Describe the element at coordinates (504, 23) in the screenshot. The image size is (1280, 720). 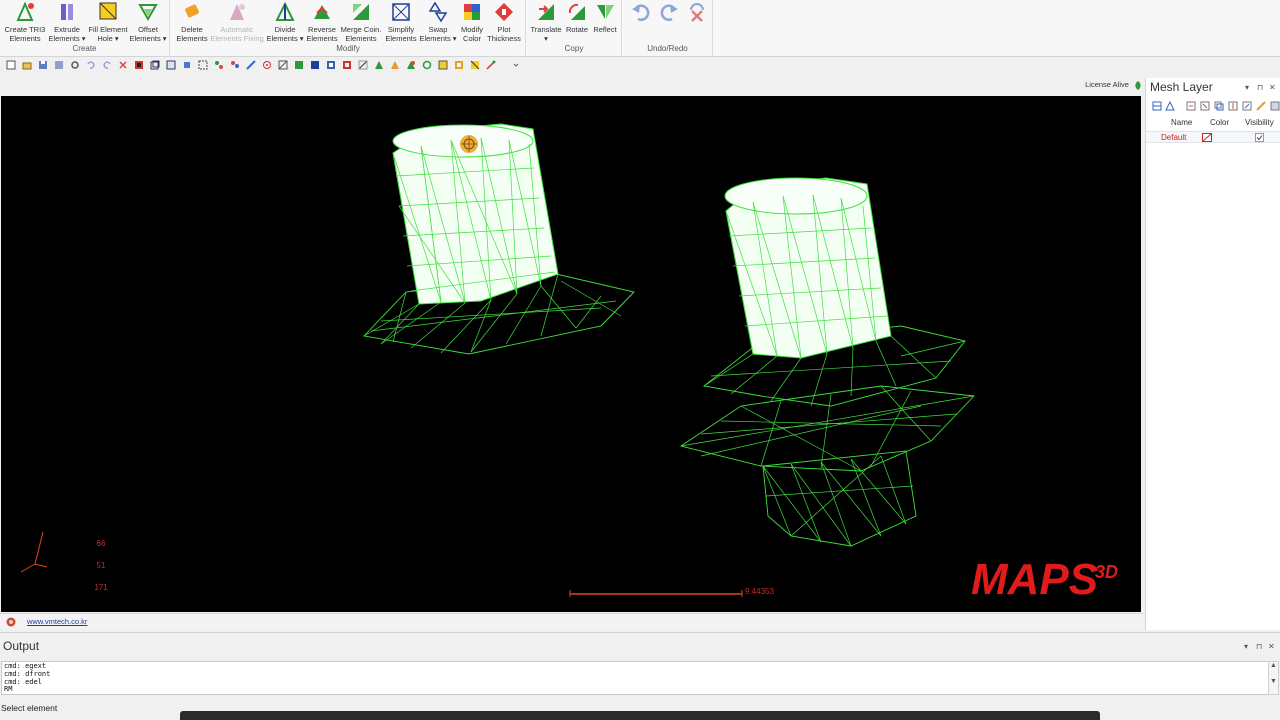
I see `plot-thickness-button: Plot Thickness` at that location.